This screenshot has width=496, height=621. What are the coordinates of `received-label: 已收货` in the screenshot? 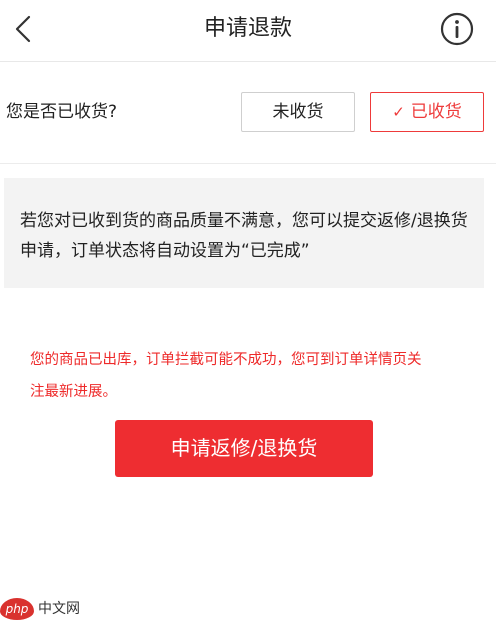 It's located at (436, 112).